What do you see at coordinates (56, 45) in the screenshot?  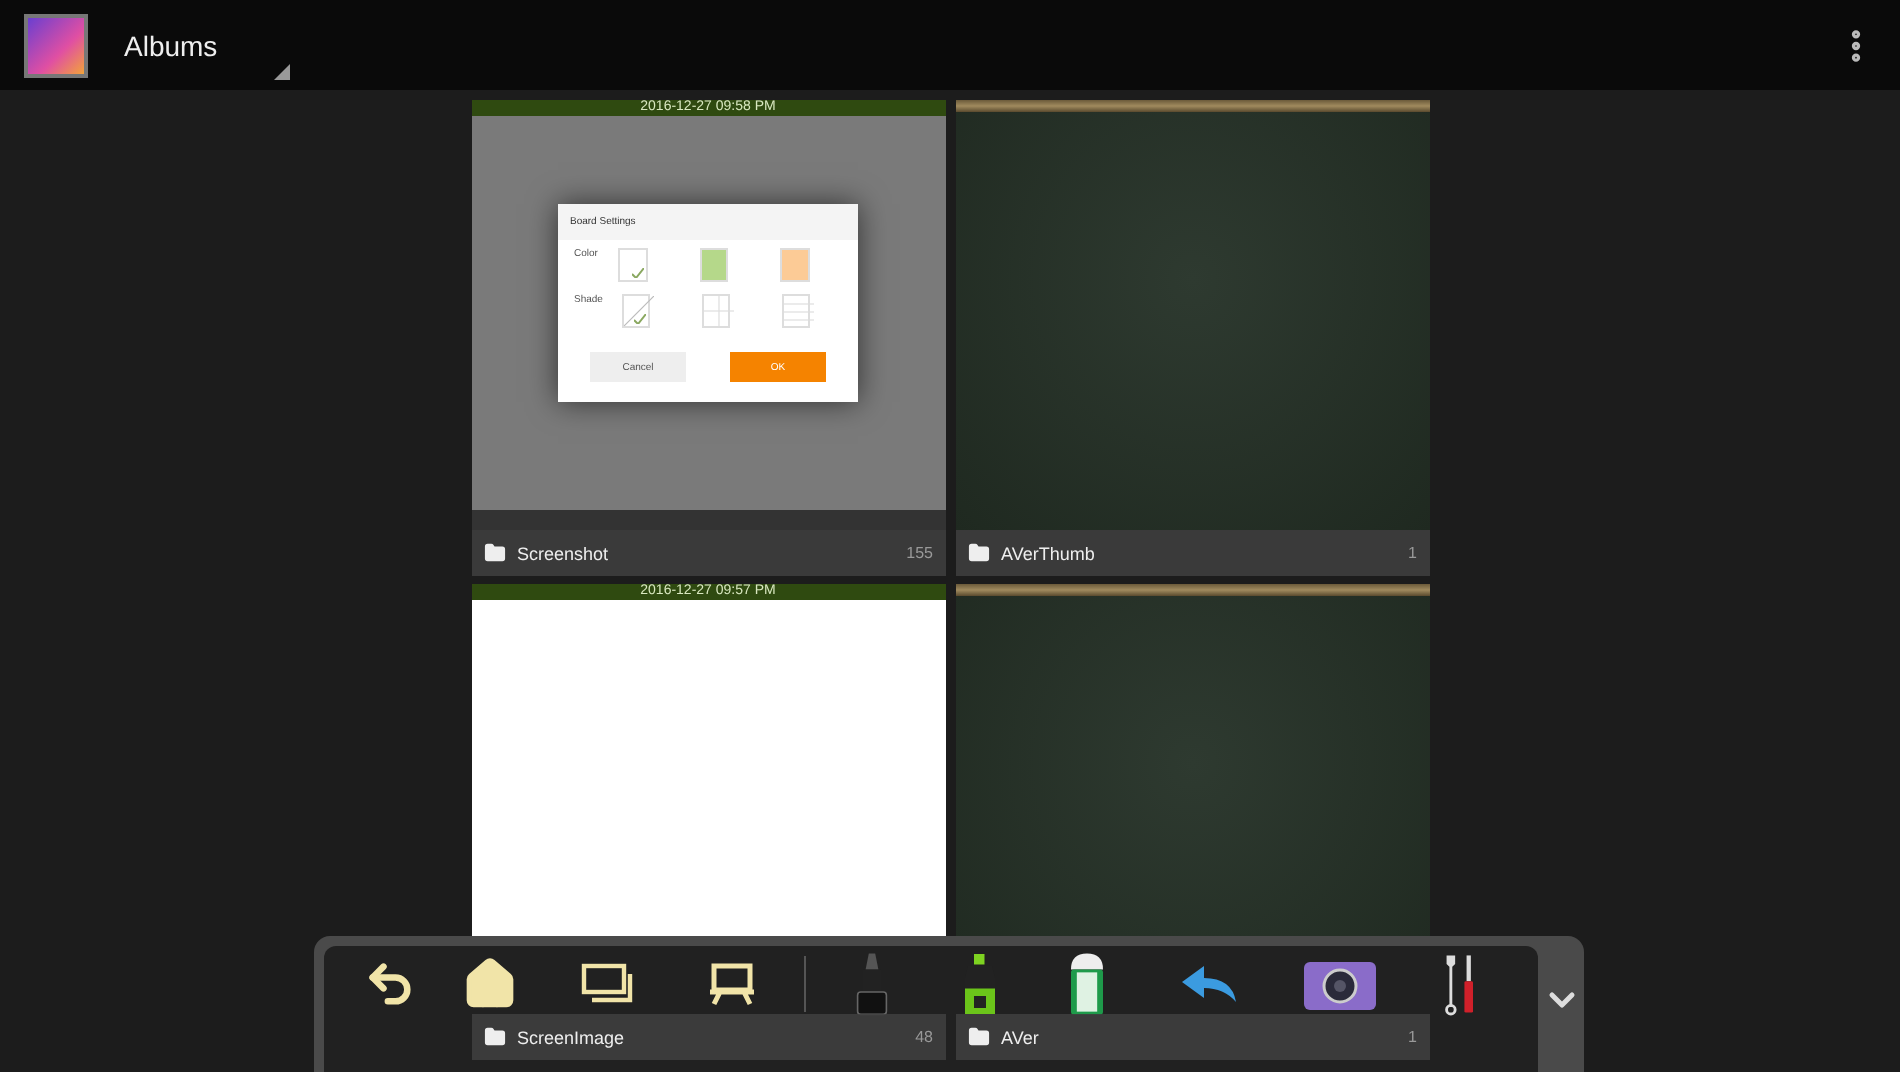 I see `gallery-icon` at bounding box center [56, 45].